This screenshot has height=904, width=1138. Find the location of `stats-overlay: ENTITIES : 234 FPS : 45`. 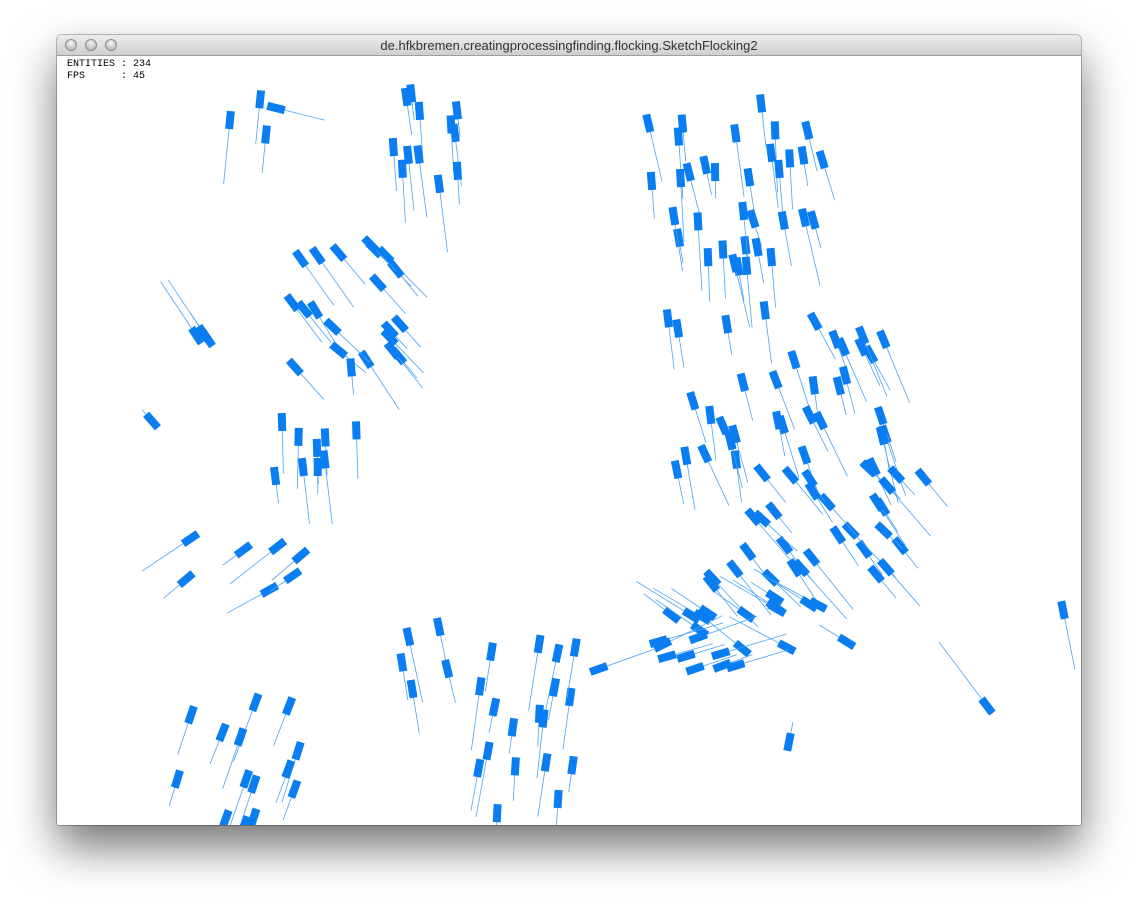

stats-overlay: ENTITIES : 234 FPS : 45 is located at coordinates (109, 70).